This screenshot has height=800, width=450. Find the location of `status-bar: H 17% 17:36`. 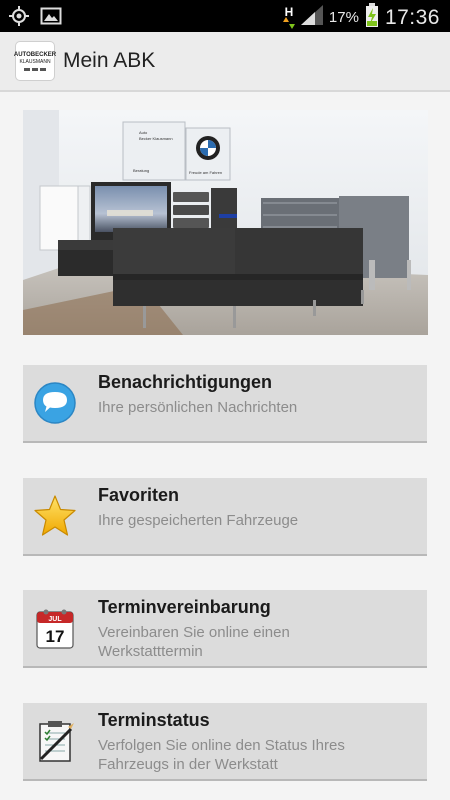

status-bar: H 17% 17:36 is located at coordinates (225, 16).